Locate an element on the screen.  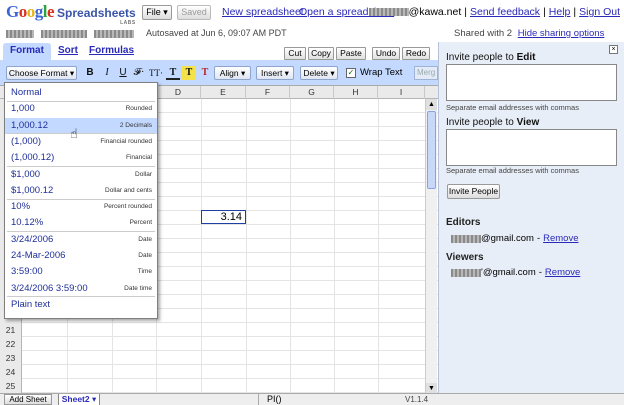
table-row: 24 is located at coordinates (219, 372).